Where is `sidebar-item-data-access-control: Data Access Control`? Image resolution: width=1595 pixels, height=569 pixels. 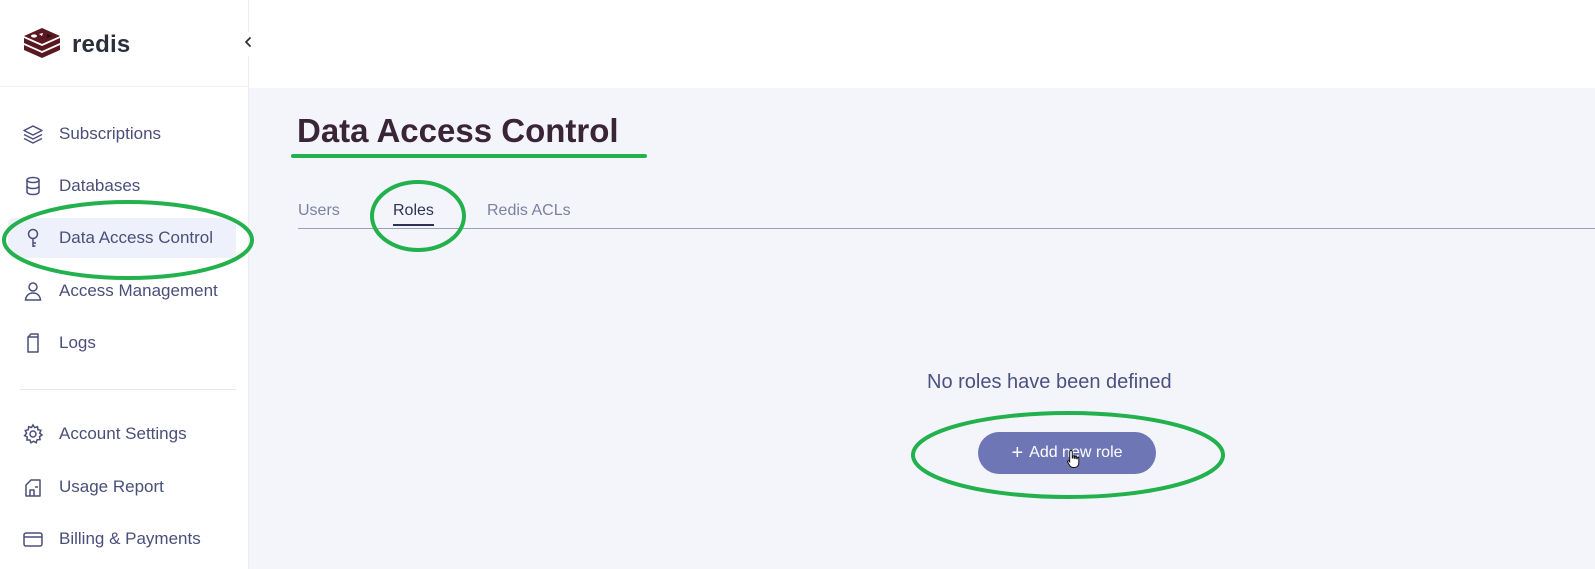
sidebar-item-data-access-control: Data Access Control is located at coordinates (122, 238).